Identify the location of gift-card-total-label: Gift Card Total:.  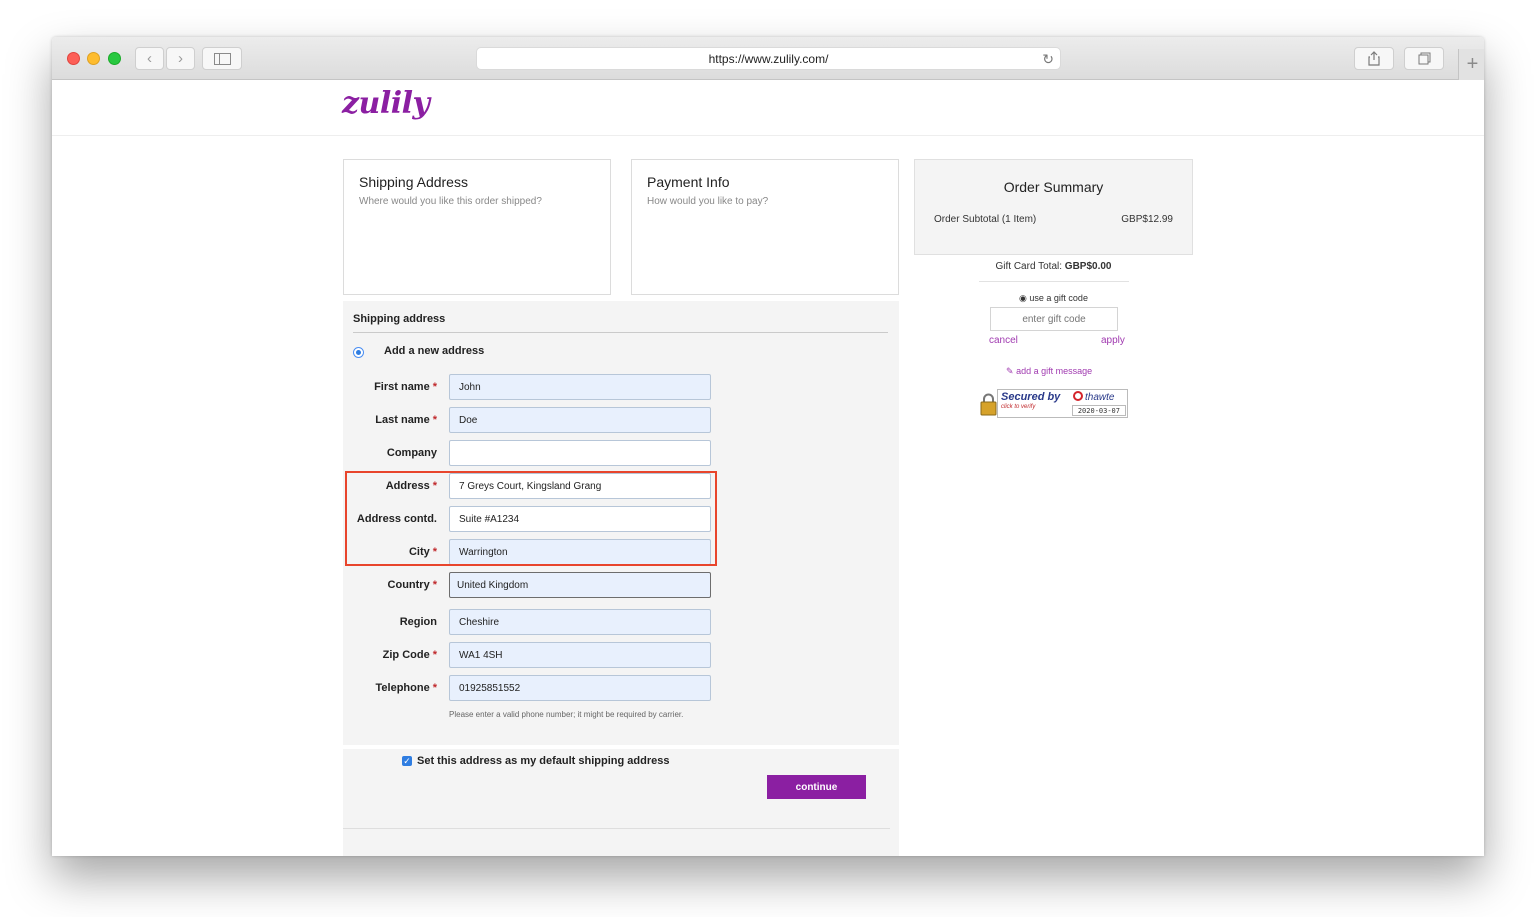
(1029, 266).